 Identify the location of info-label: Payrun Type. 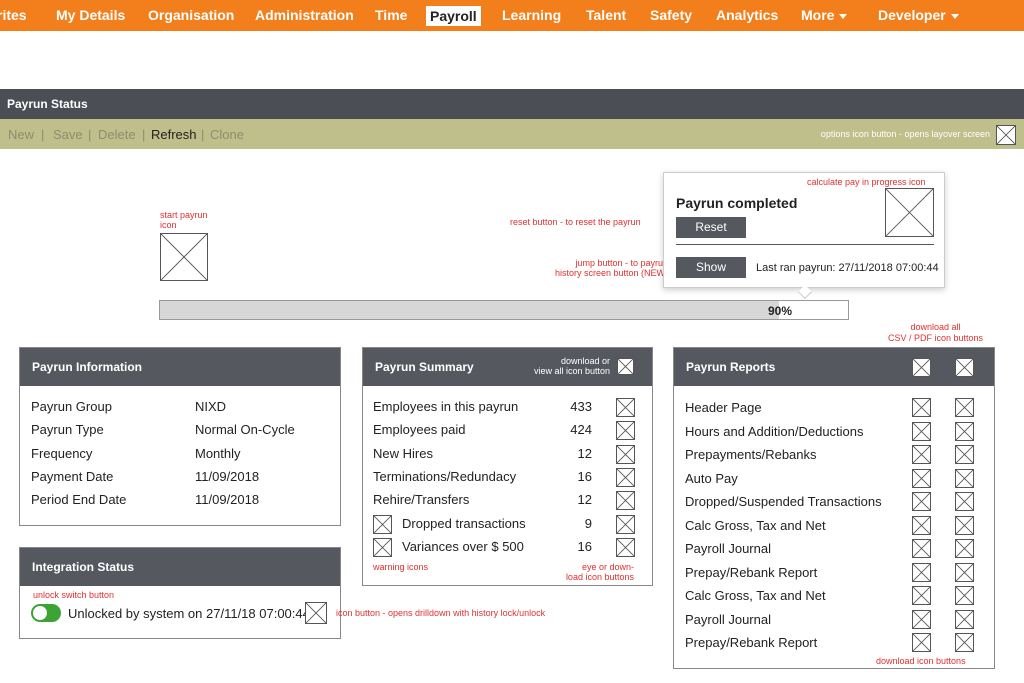
(67, 430).